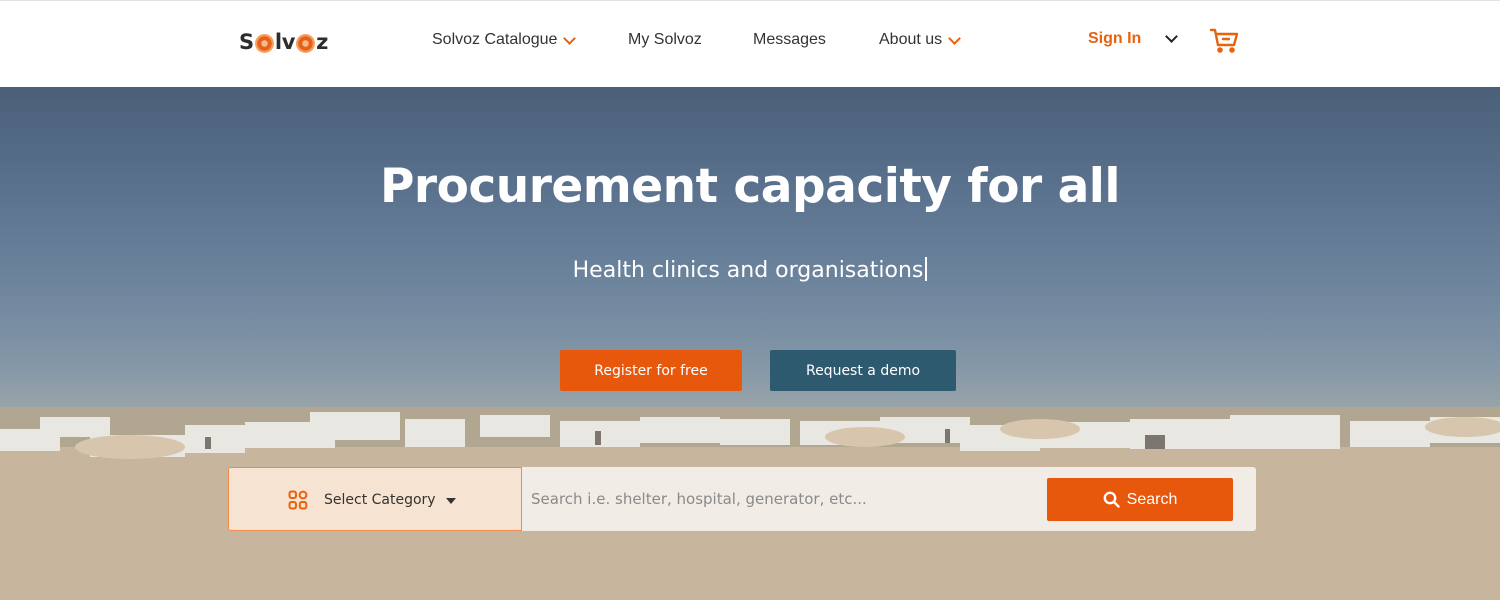 This screenshot has width=1500, height=600. I want to click on nav-item-label: About us, so click(911, 39).